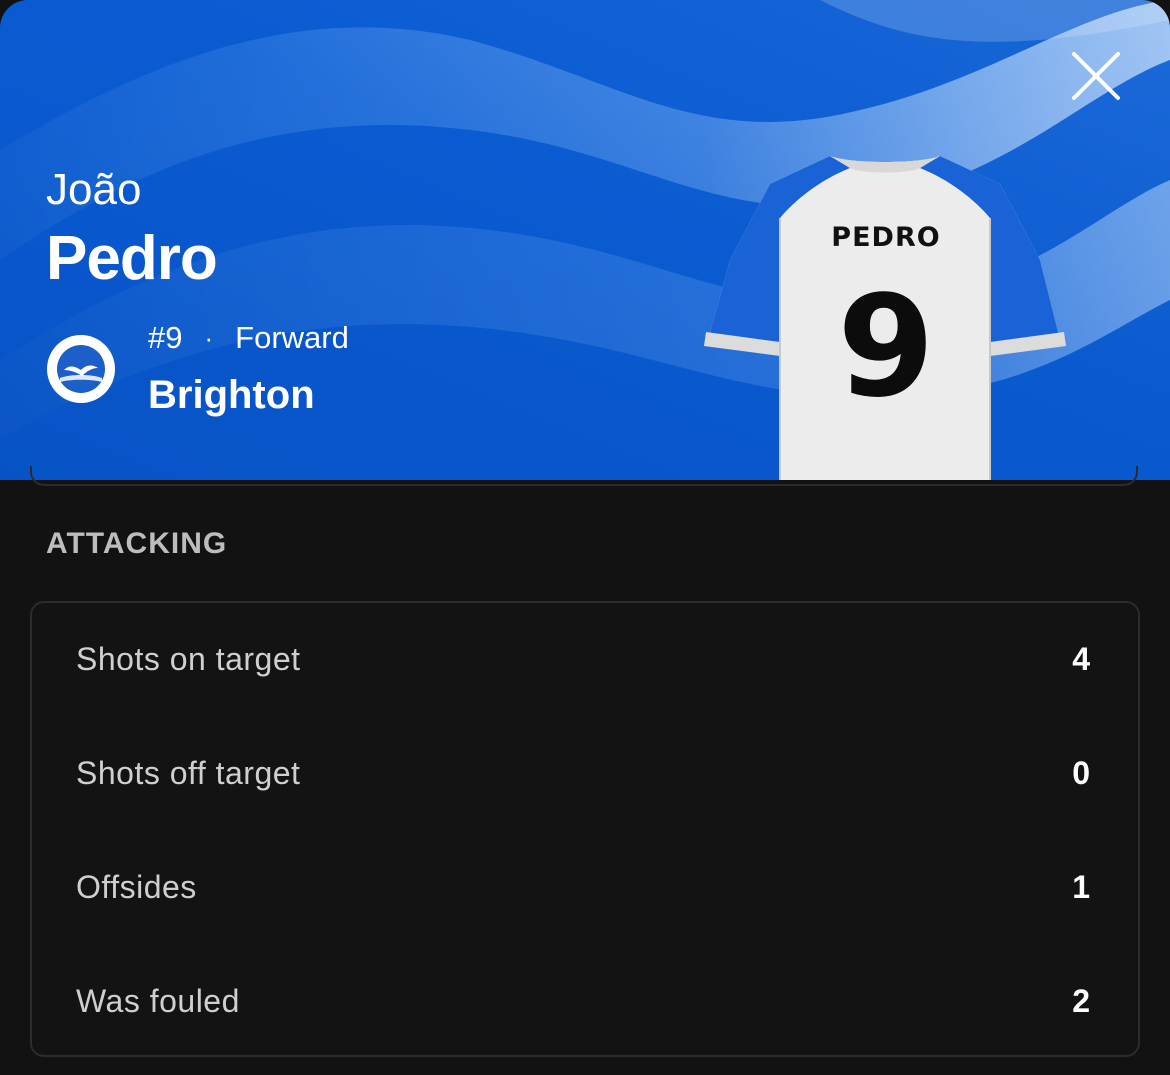  Describe the element at coordinates (1081, 1001) in the screenshot. I see `stat-value: 2` at that location.